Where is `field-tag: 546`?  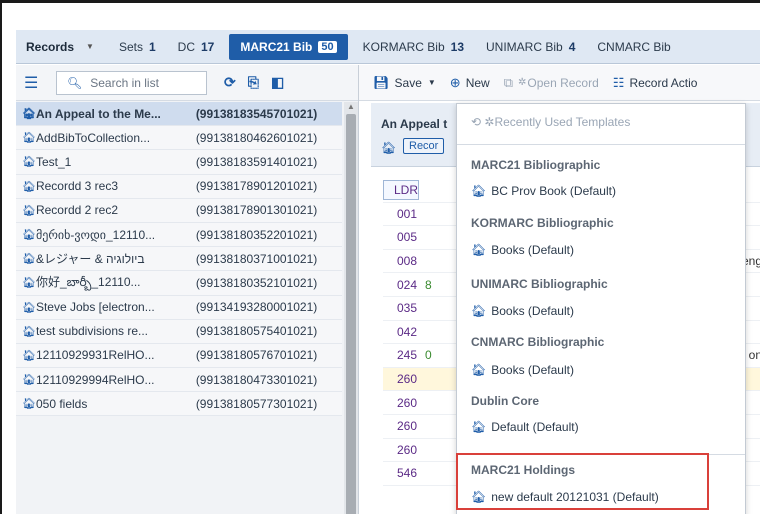
field-tag: 546 is located at coordinates (407, 473).